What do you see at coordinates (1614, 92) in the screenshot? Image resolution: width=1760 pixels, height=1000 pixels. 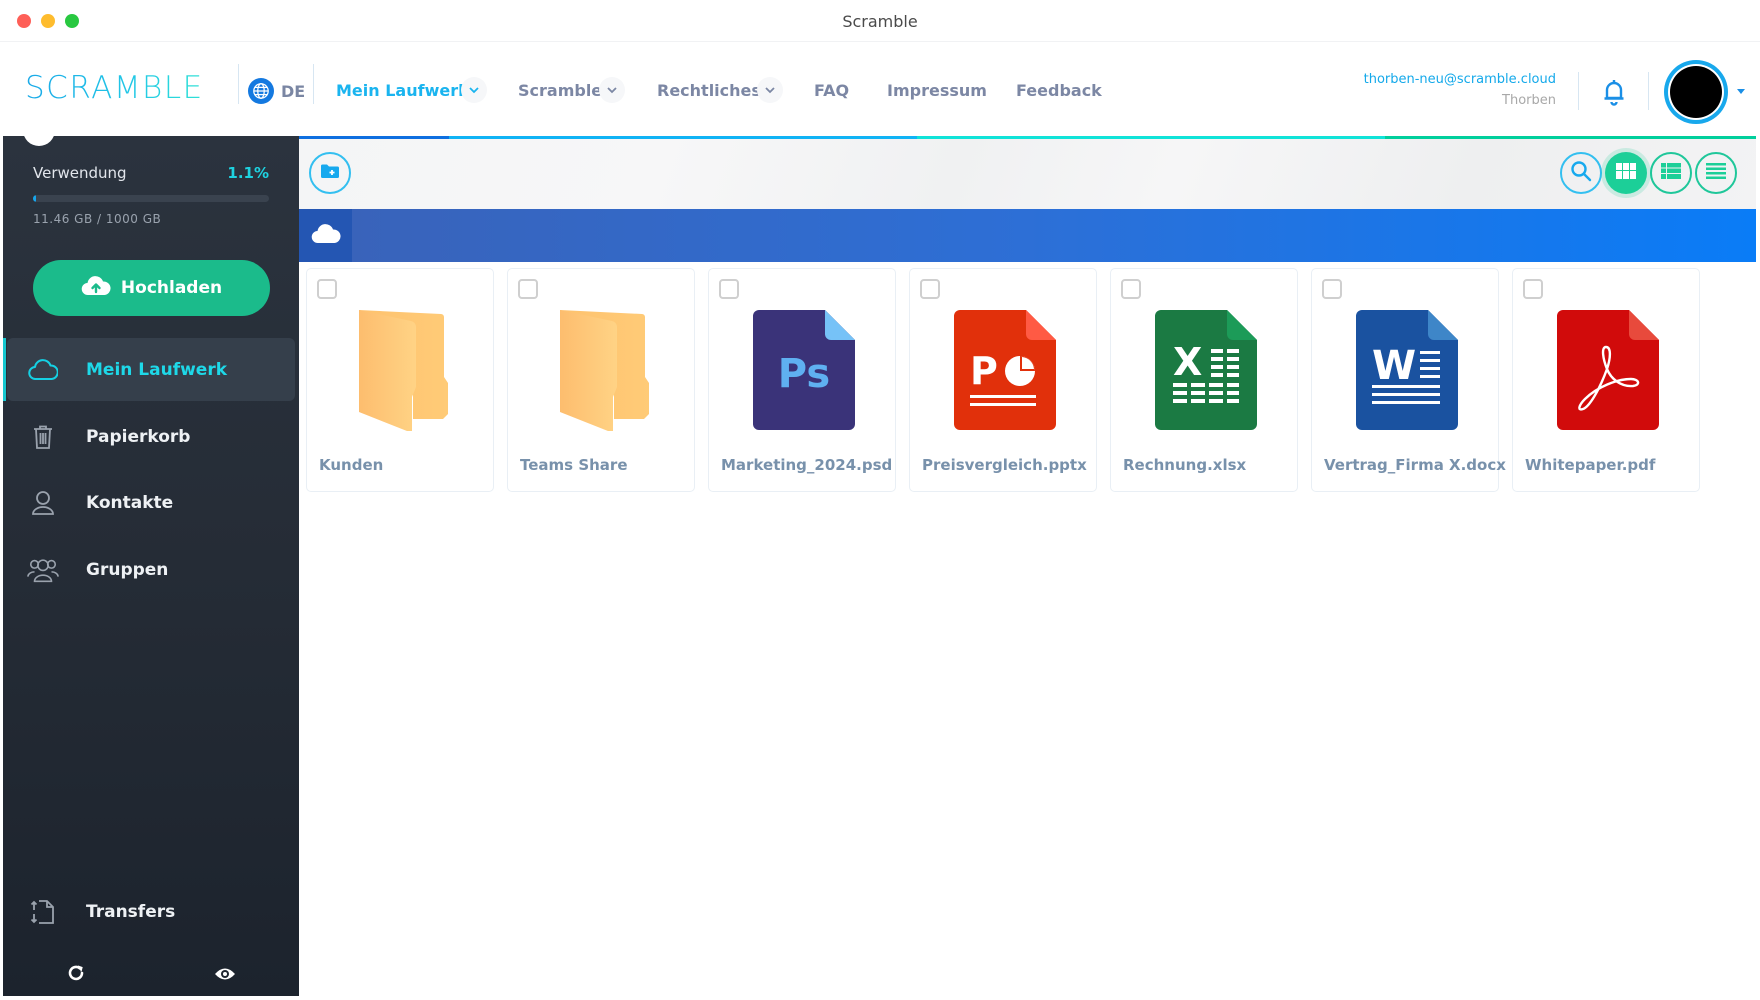 I see `bell-icon` at bounding box center [1614, 92].